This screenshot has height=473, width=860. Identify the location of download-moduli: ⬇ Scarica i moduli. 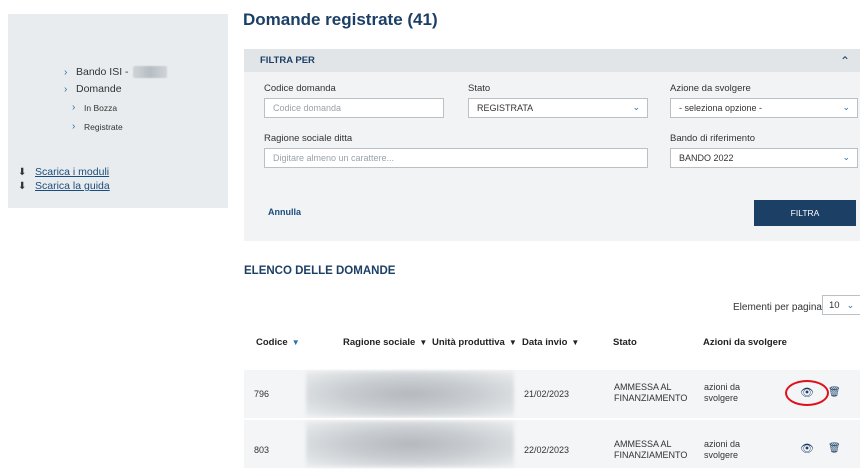
(63, 172).